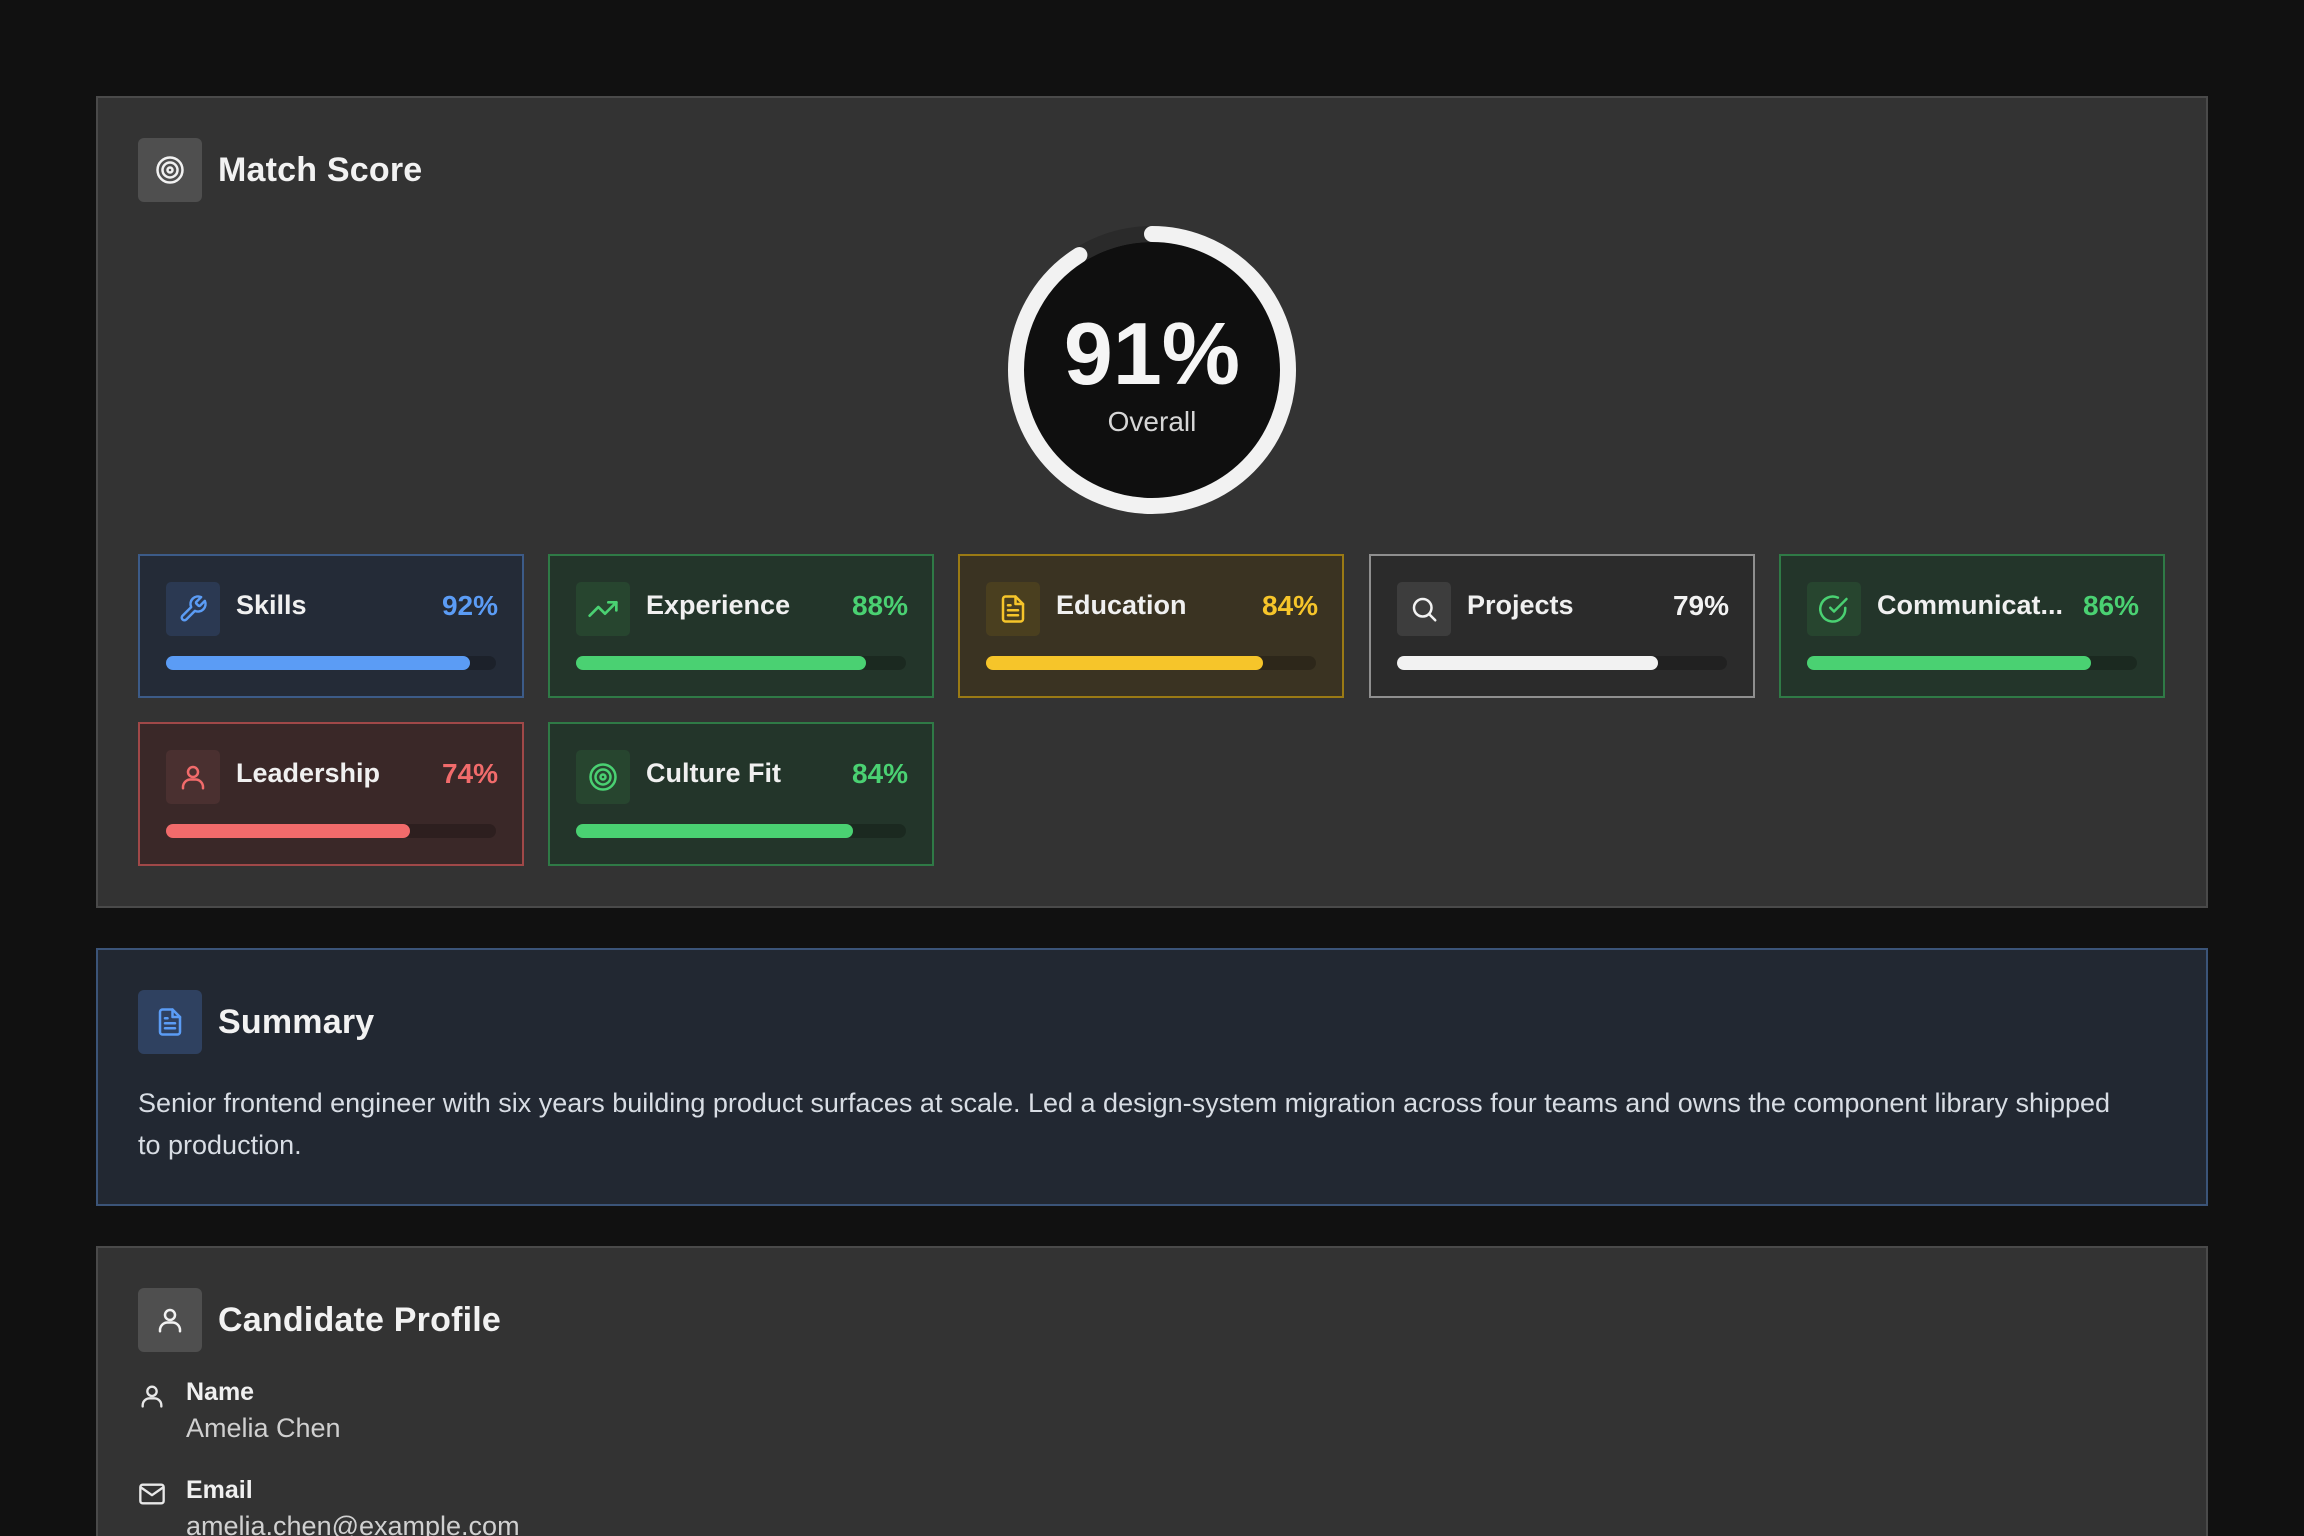 Image resolution: width=2304 pixels, height=1536 pixels. I want to click on profile-title: Candidate Profile, so click(360, 1319).